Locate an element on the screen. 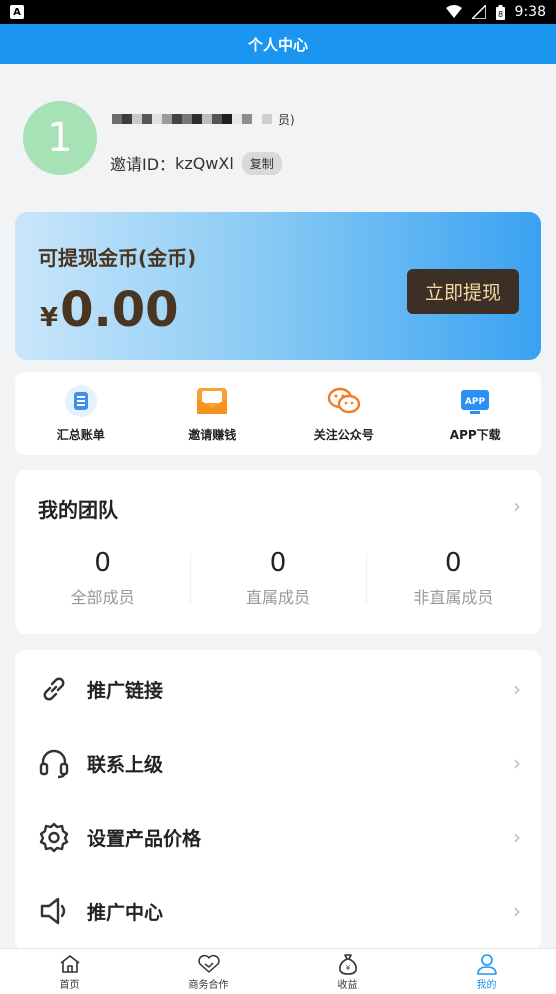 The height and width of the screenshot is (994, 556). header-bar: 个人中心 is located at coordinates (278, 44).